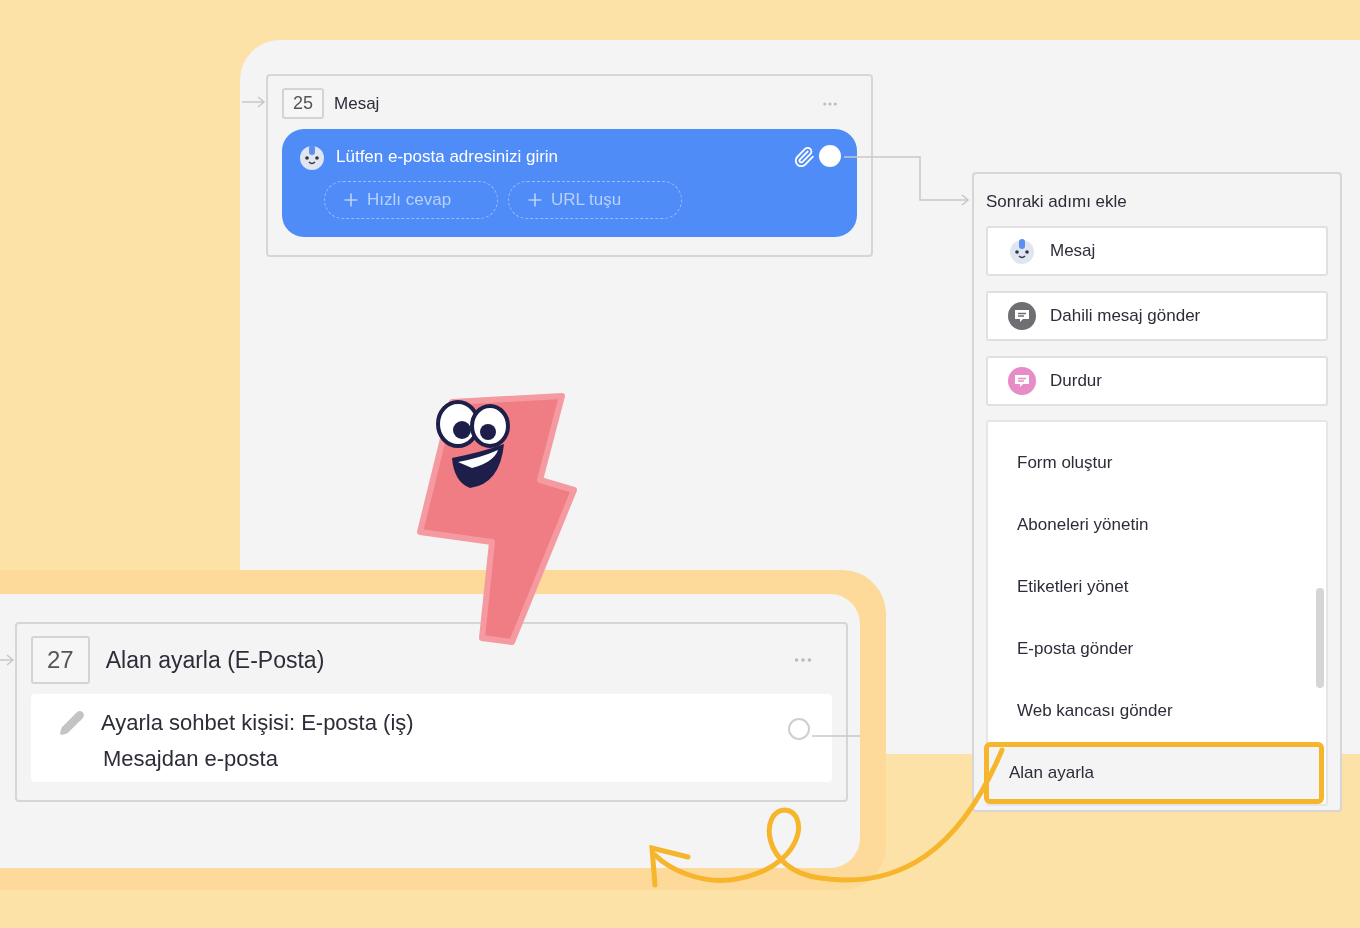 The height and width of the screenshot is (928, 1360). What do you see at coordinates (569, 165) in the screenshot?
I see `message-node: 25 Mesaj Lütfen e-posta adresinizi girin Hızlı cevap URL tuşu` at bounding box center [569, 165].